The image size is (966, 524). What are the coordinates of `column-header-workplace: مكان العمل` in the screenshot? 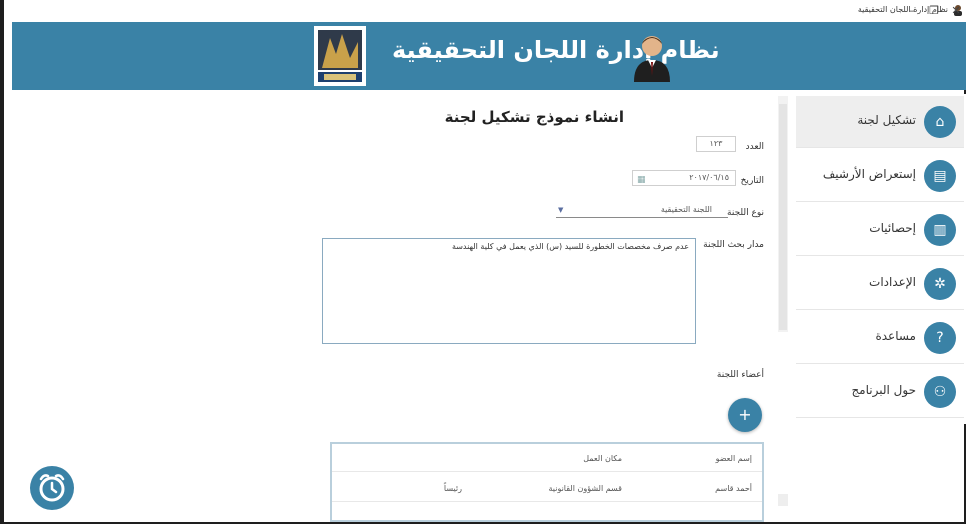 It's located at (602, 458).